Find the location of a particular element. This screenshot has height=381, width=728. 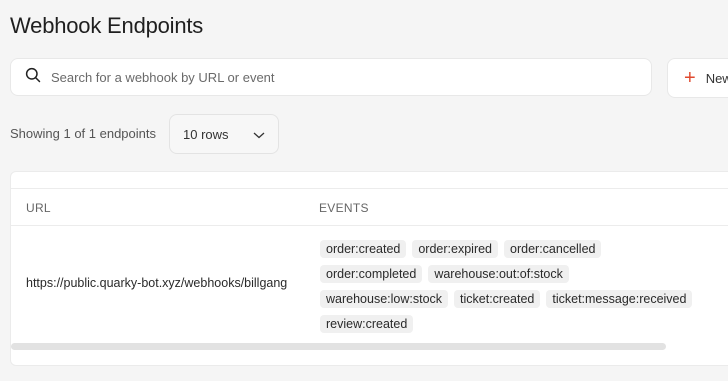

new-endpoint-button: + New is located at coordinates (697, 78).